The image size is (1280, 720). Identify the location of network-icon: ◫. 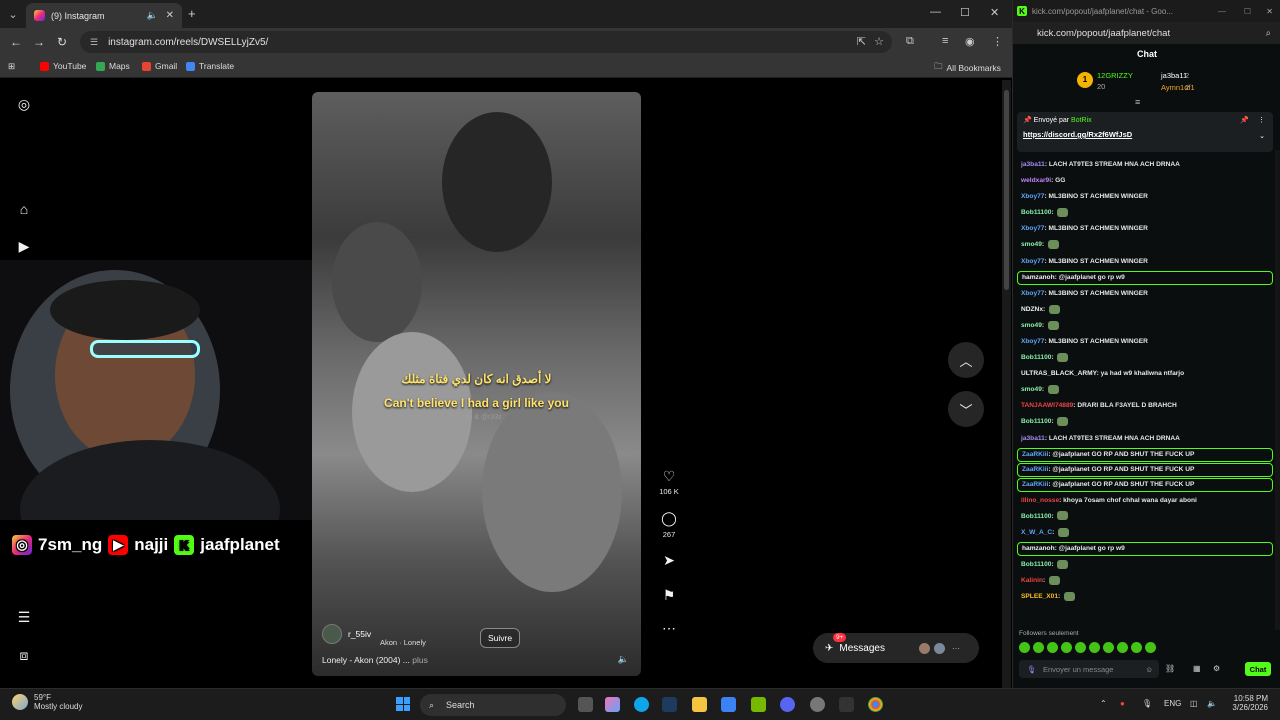
(1194, 703).